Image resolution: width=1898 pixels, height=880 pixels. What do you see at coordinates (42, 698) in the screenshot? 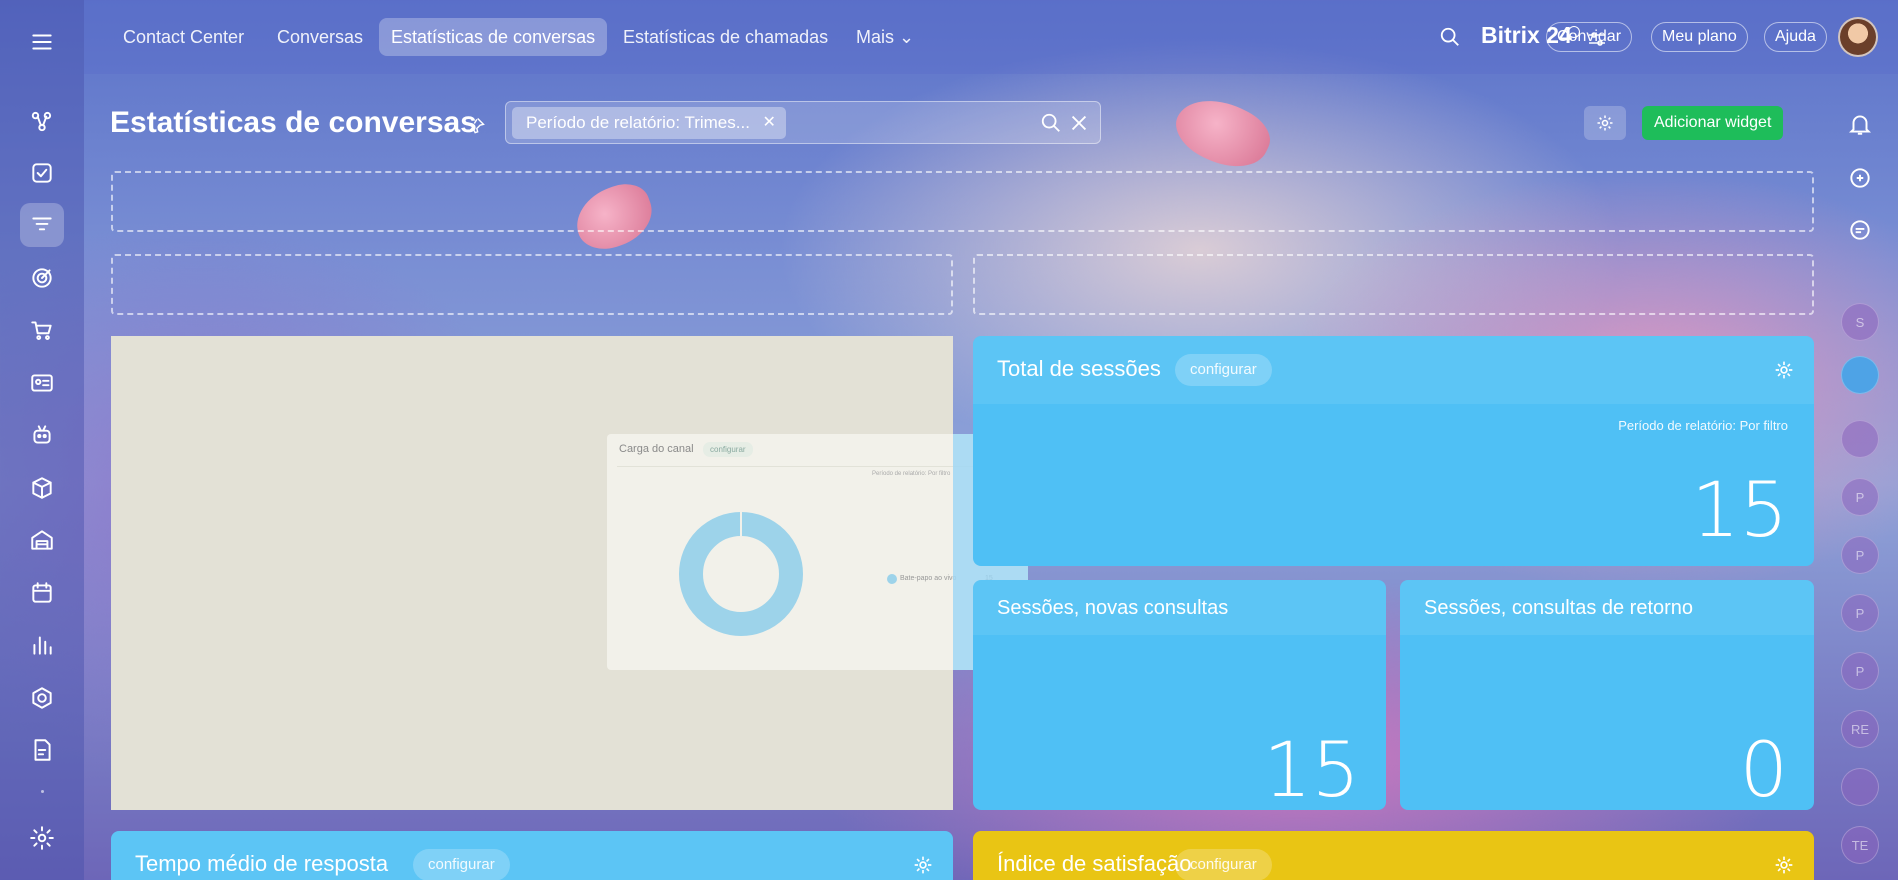
I see `hexagon-icon` at bounding box center [42, 698].